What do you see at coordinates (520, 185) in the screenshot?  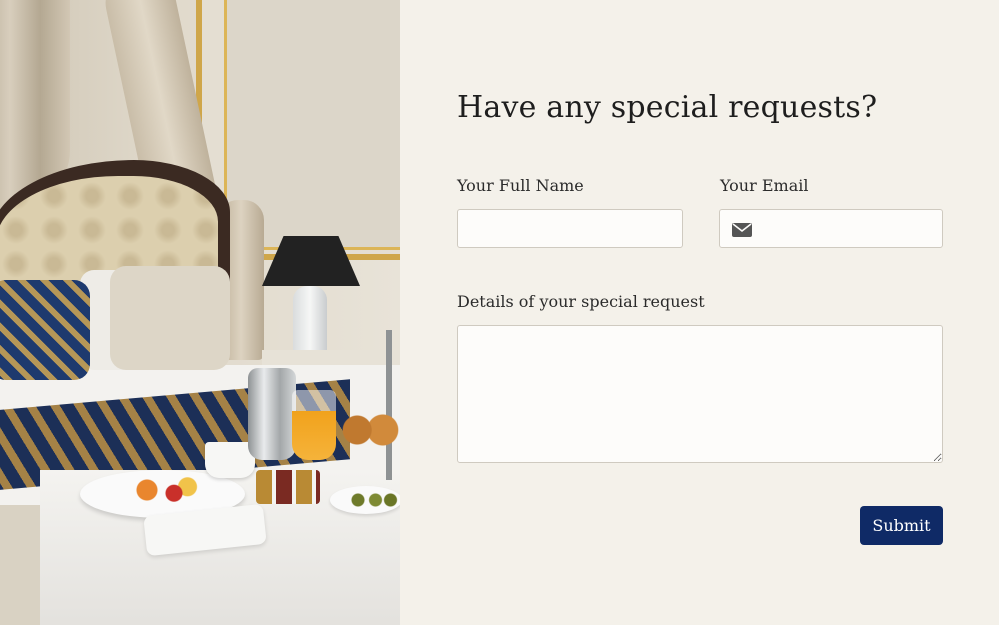 I see `full-name-label: Your Full Name` at bounding box center [520, 185].